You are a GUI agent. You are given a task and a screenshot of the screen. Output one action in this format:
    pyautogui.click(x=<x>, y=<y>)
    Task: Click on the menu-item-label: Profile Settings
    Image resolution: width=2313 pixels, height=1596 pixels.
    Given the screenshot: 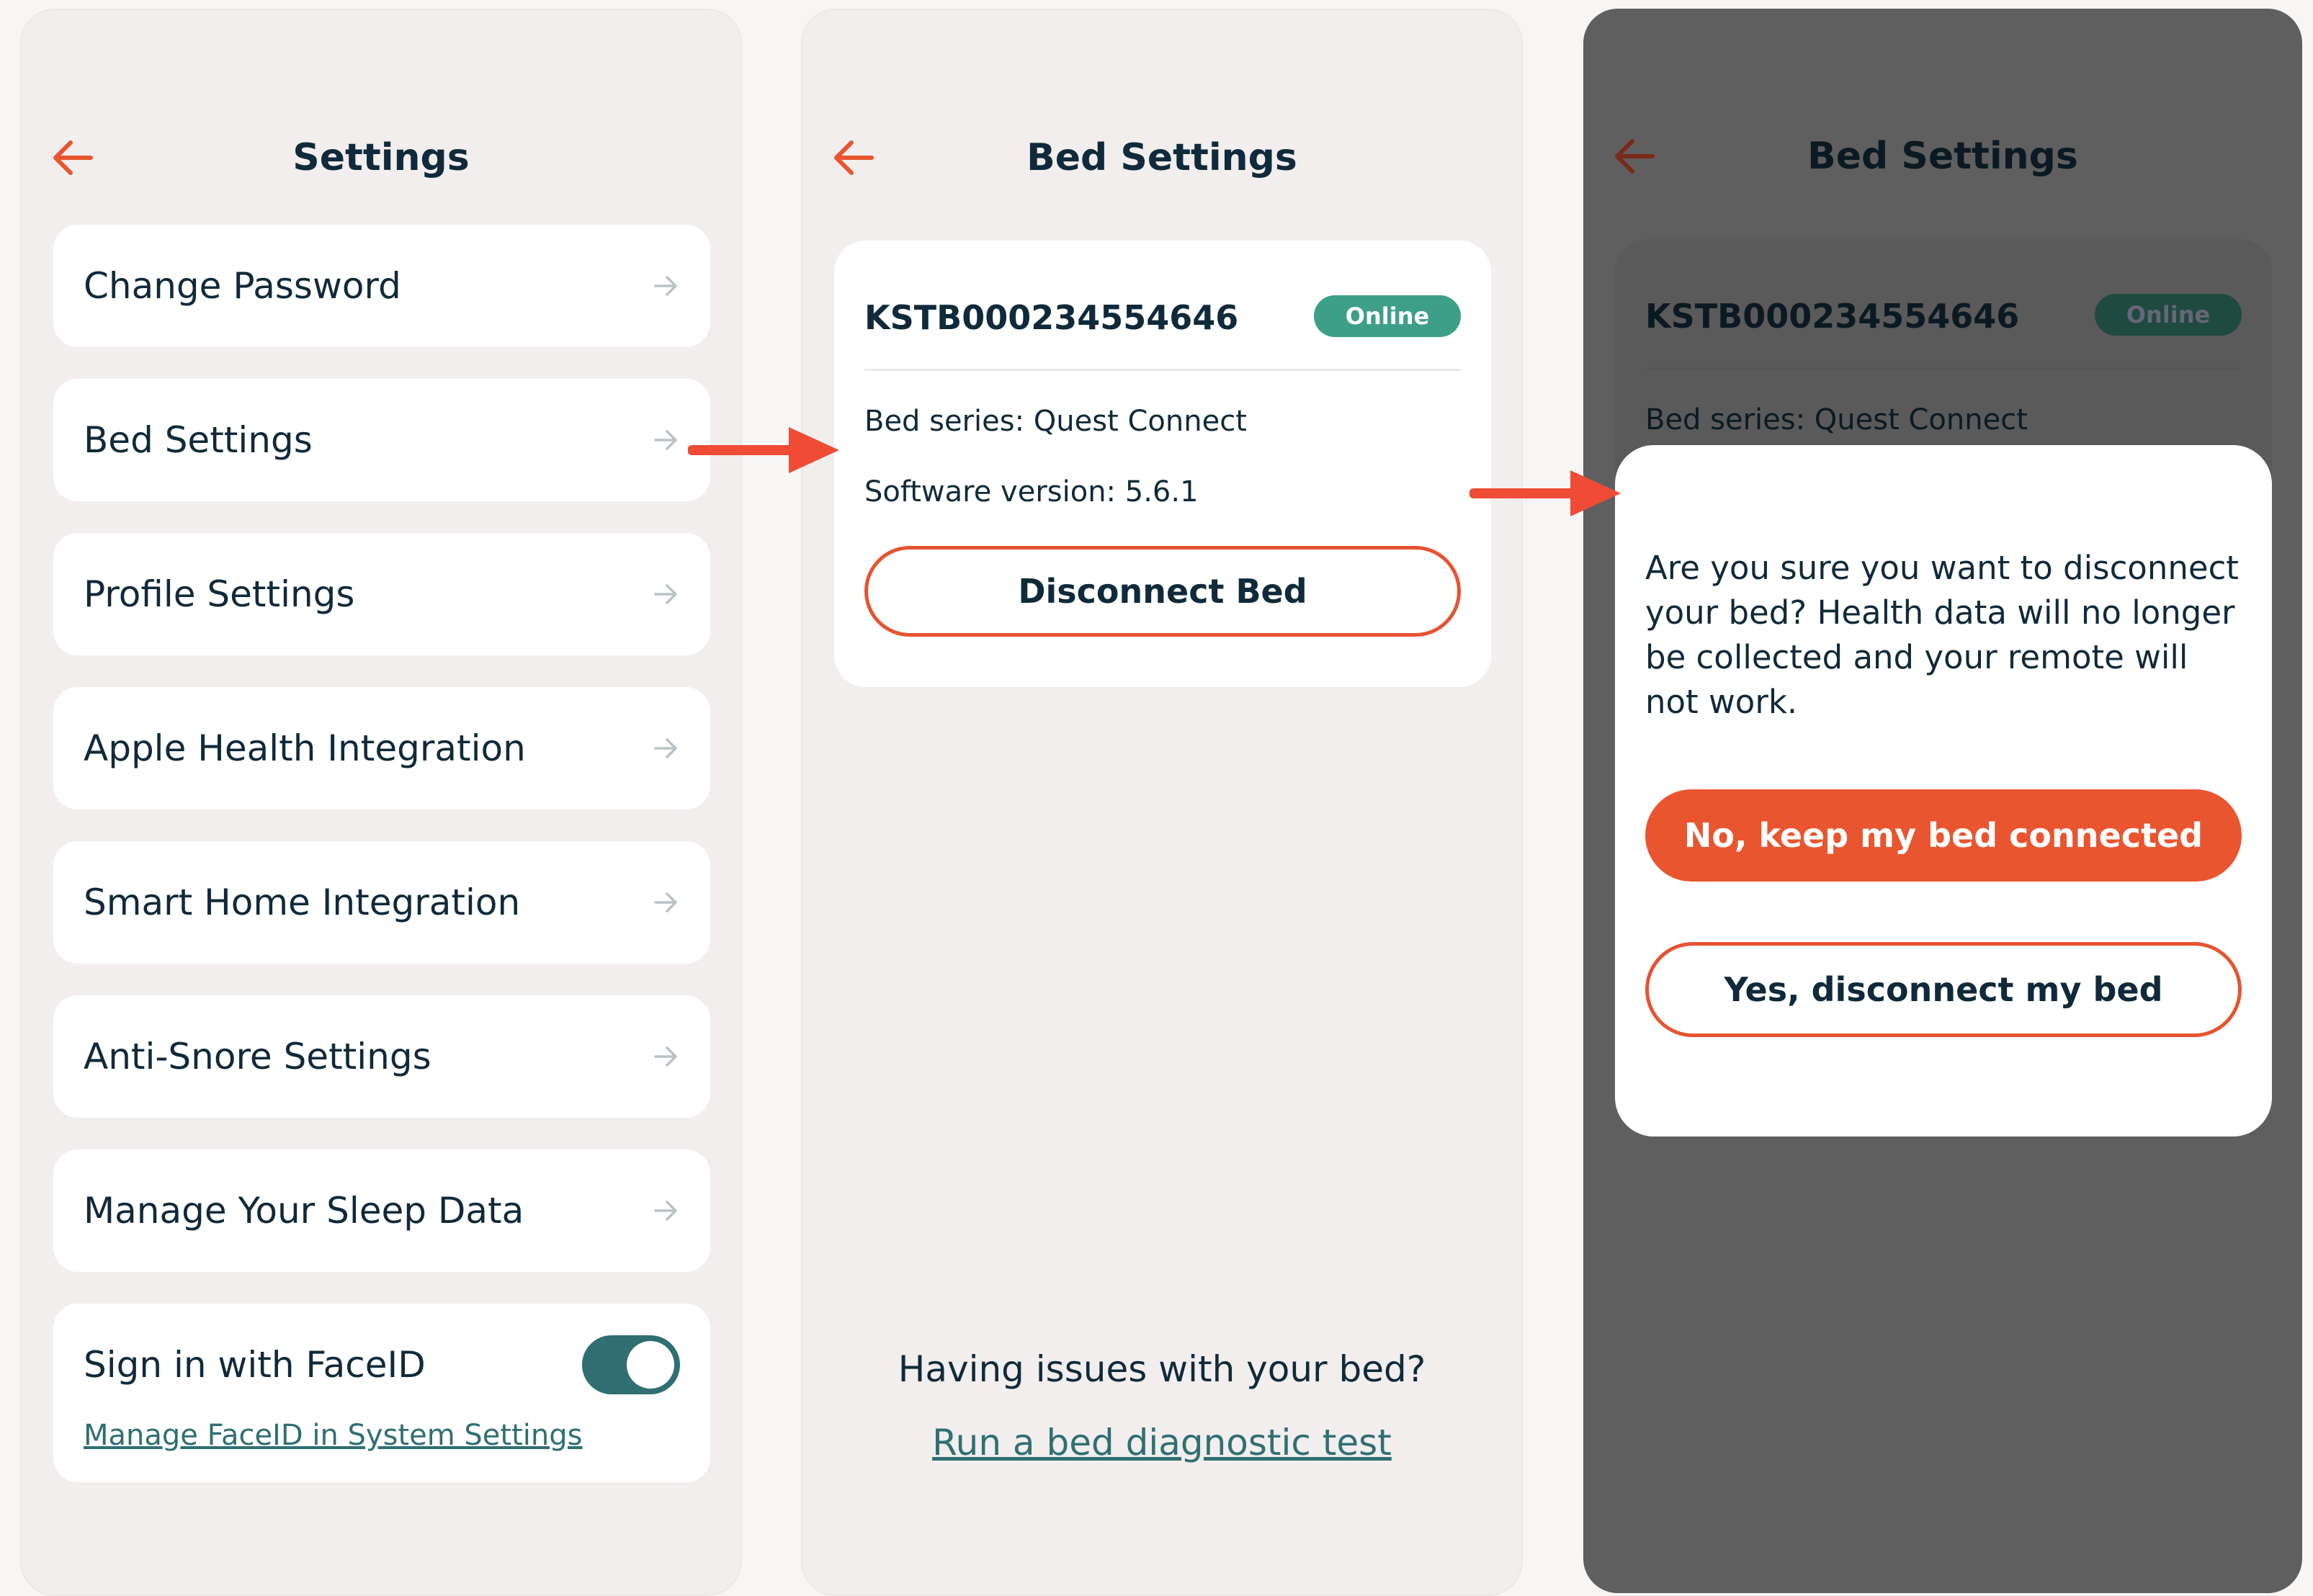 What is the action you would take?
    pyautogui.click(x=219, y=594)
    